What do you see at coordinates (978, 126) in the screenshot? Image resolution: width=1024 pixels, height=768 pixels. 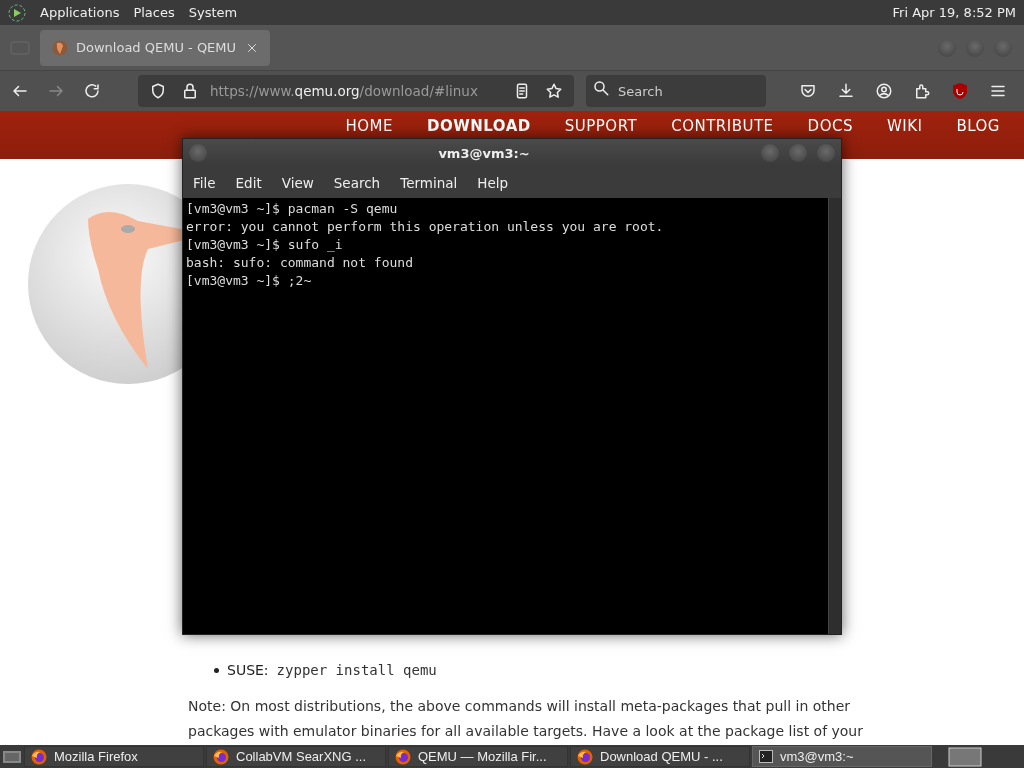 I see `nav-link: BLOG` at bounding box center [978, 126].